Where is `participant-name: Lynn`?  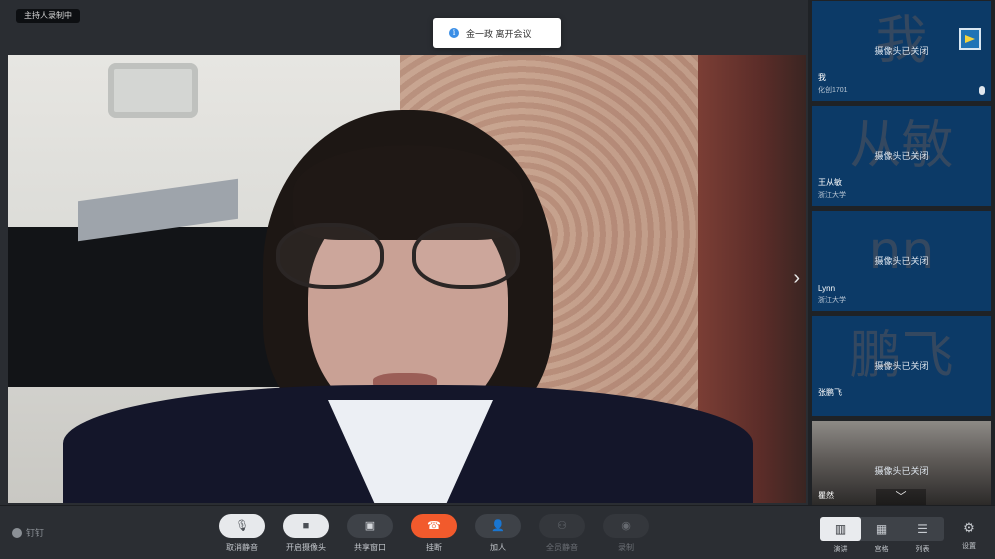
participant-name: Lynn is located at coordinates (827, 288).